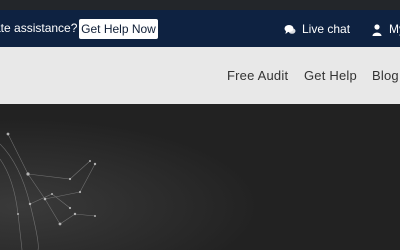 The image size is (400, 250). I want to click on live-chat-link: Live chat, so click(317, 29).